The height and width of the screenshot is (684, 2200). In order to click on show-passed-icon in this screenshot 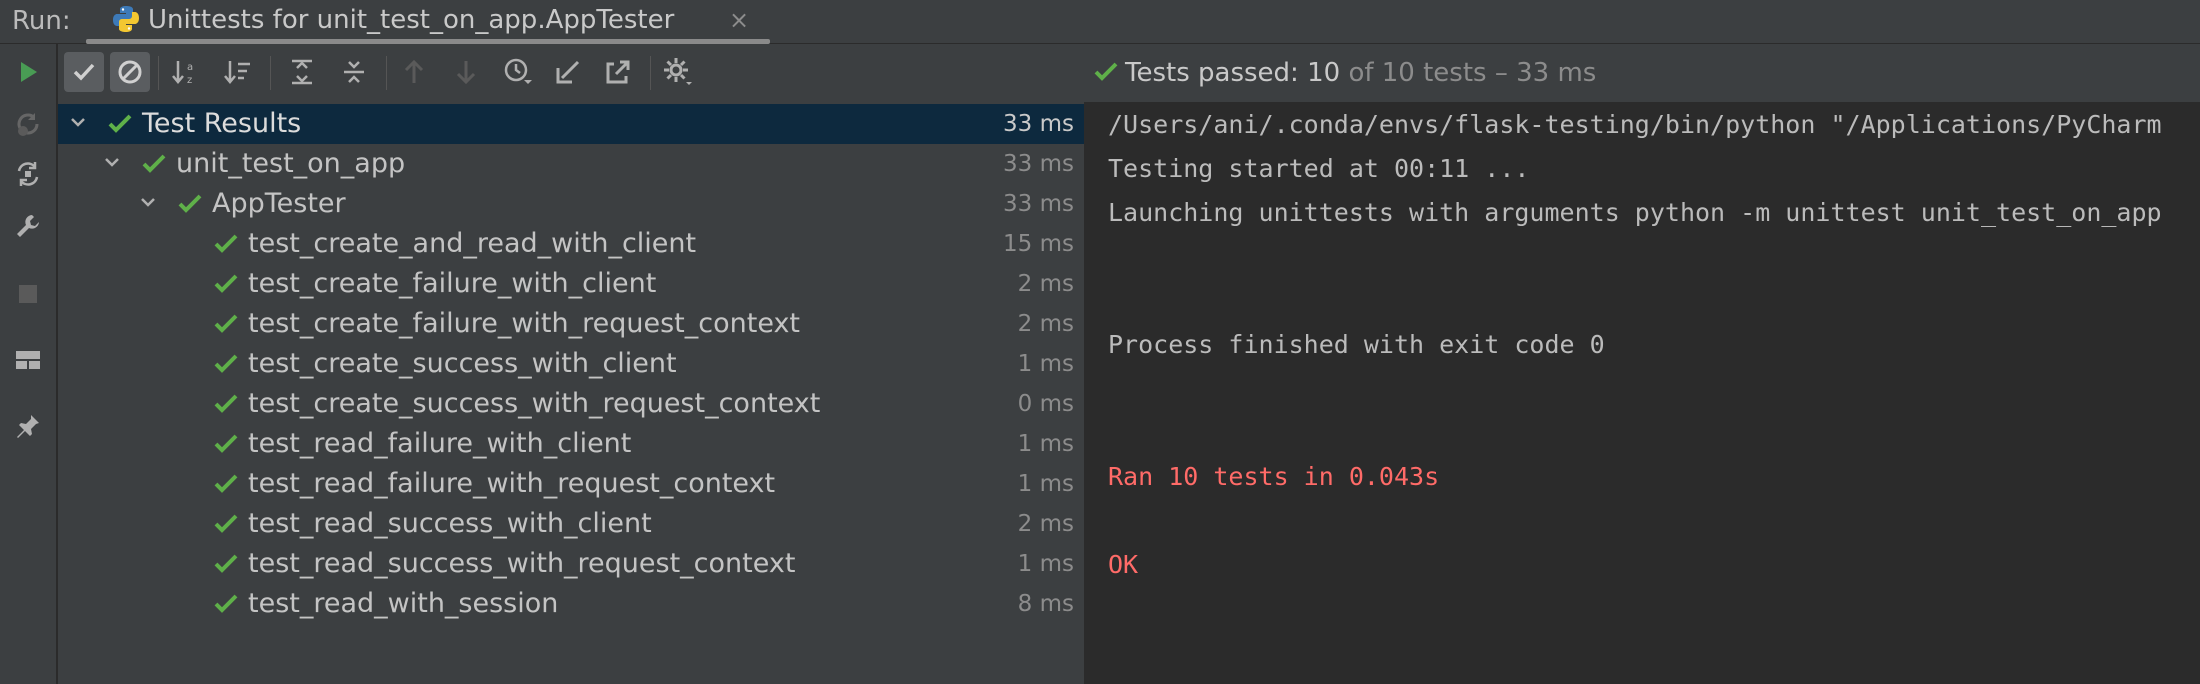, I will do `click(84, 72)`.